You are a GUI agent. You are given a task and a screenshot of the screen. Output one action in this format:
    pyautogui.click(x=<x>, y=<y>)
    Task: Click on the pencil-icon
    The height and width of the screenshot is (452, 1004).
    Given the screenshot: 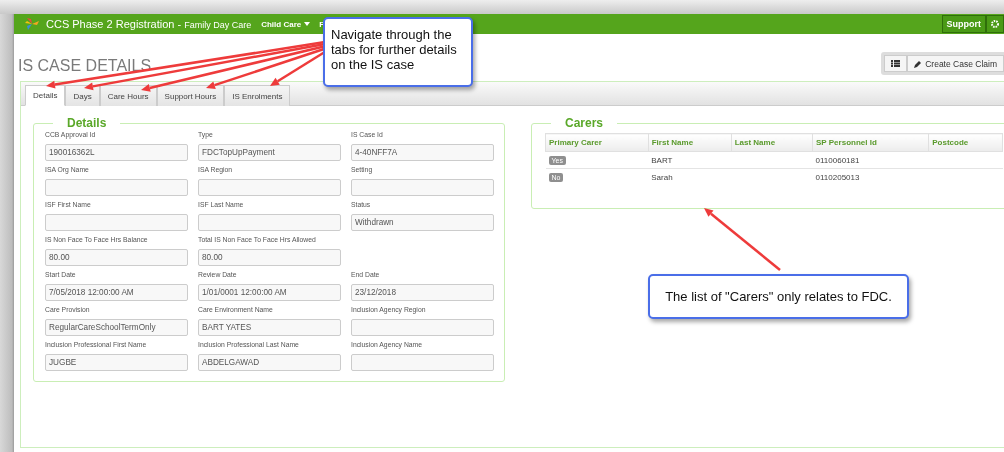 What is the action you would take?
    pyautogui.click(x=918, y=63)
    